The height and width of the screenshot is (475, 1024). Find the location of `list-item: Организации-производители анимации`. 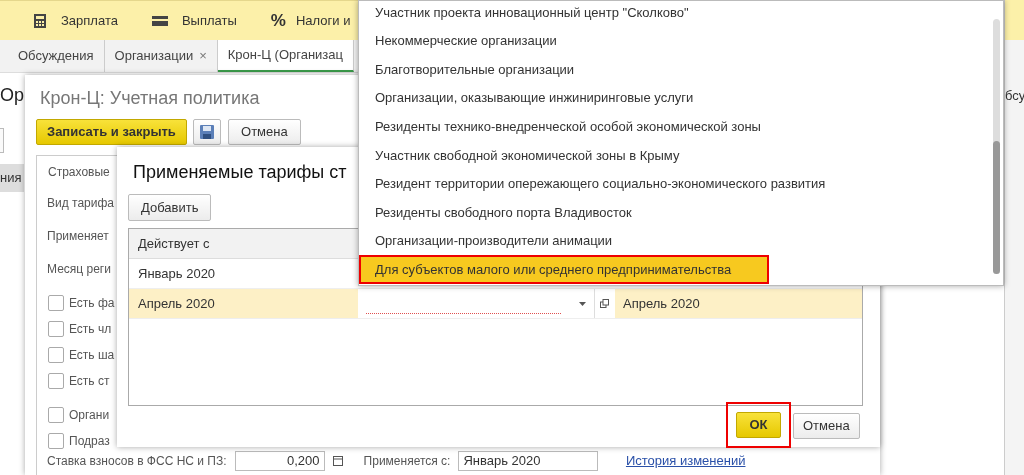

list-item: Организации-производители анимации is located at coordinates (675, 241).